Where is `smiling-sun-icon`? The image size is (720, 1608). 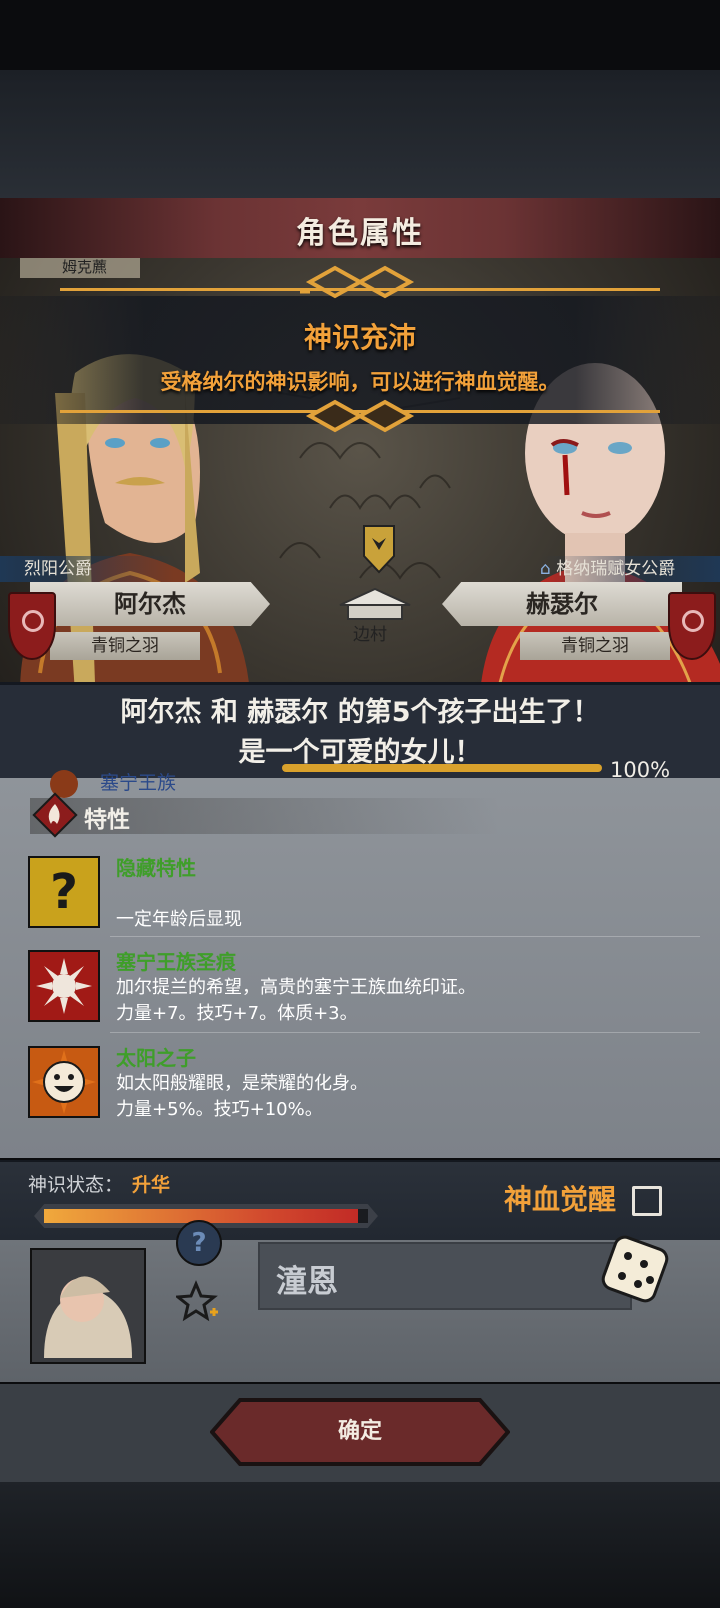
smiling-sun-icon is located at coordinates (64, 1082).